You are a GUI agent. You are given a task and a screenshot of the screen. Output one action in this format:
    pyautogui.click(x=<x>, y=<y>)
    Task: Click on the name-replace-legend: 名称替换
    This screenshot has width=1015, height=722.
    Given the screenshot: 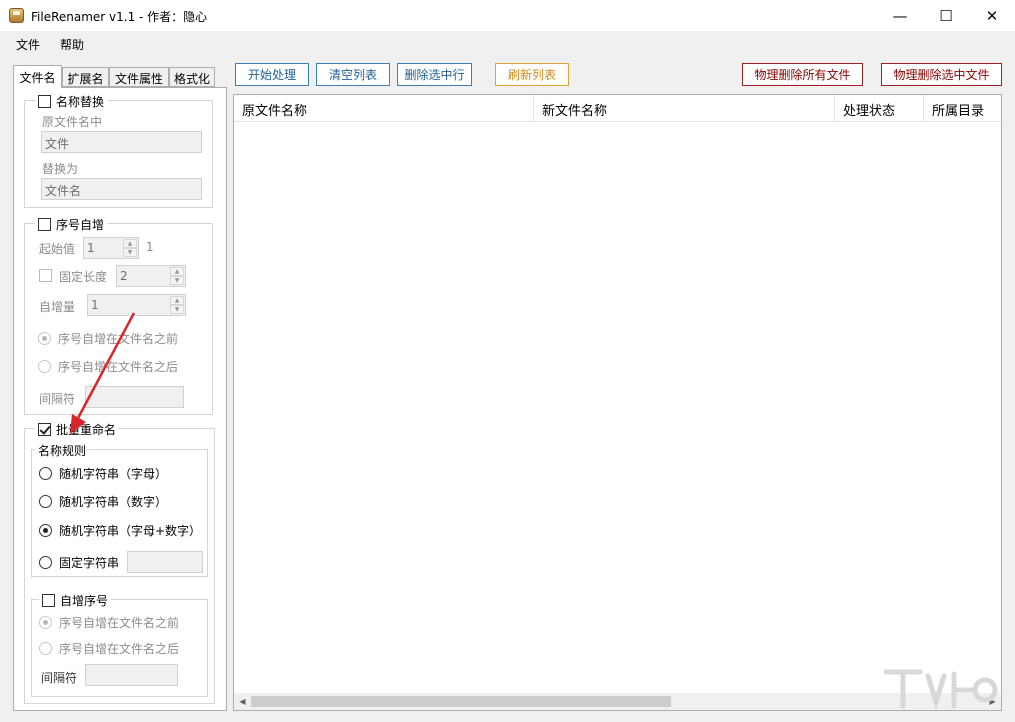 What is the action you would take?
    pyautogui.click(x=71, y=101)
    